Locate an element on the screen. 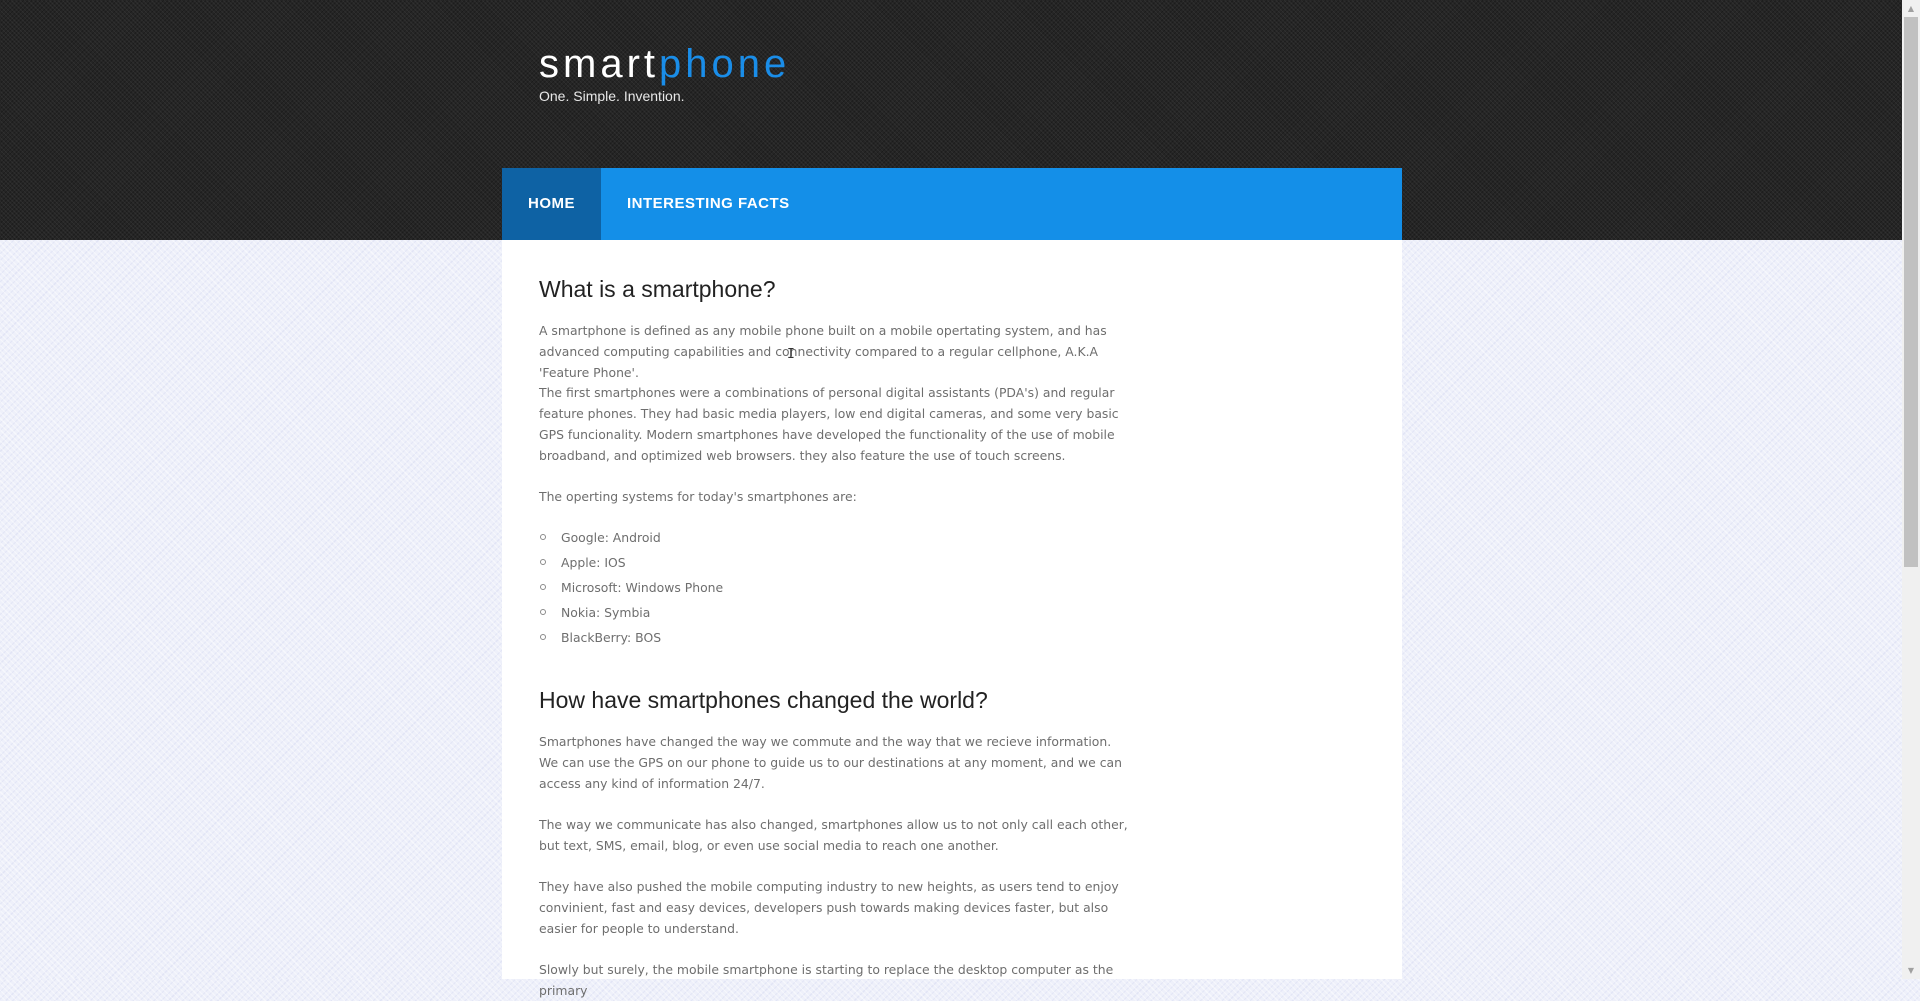  list-item: Microsoft: Windows Phone is located at coordinates (631, 589).